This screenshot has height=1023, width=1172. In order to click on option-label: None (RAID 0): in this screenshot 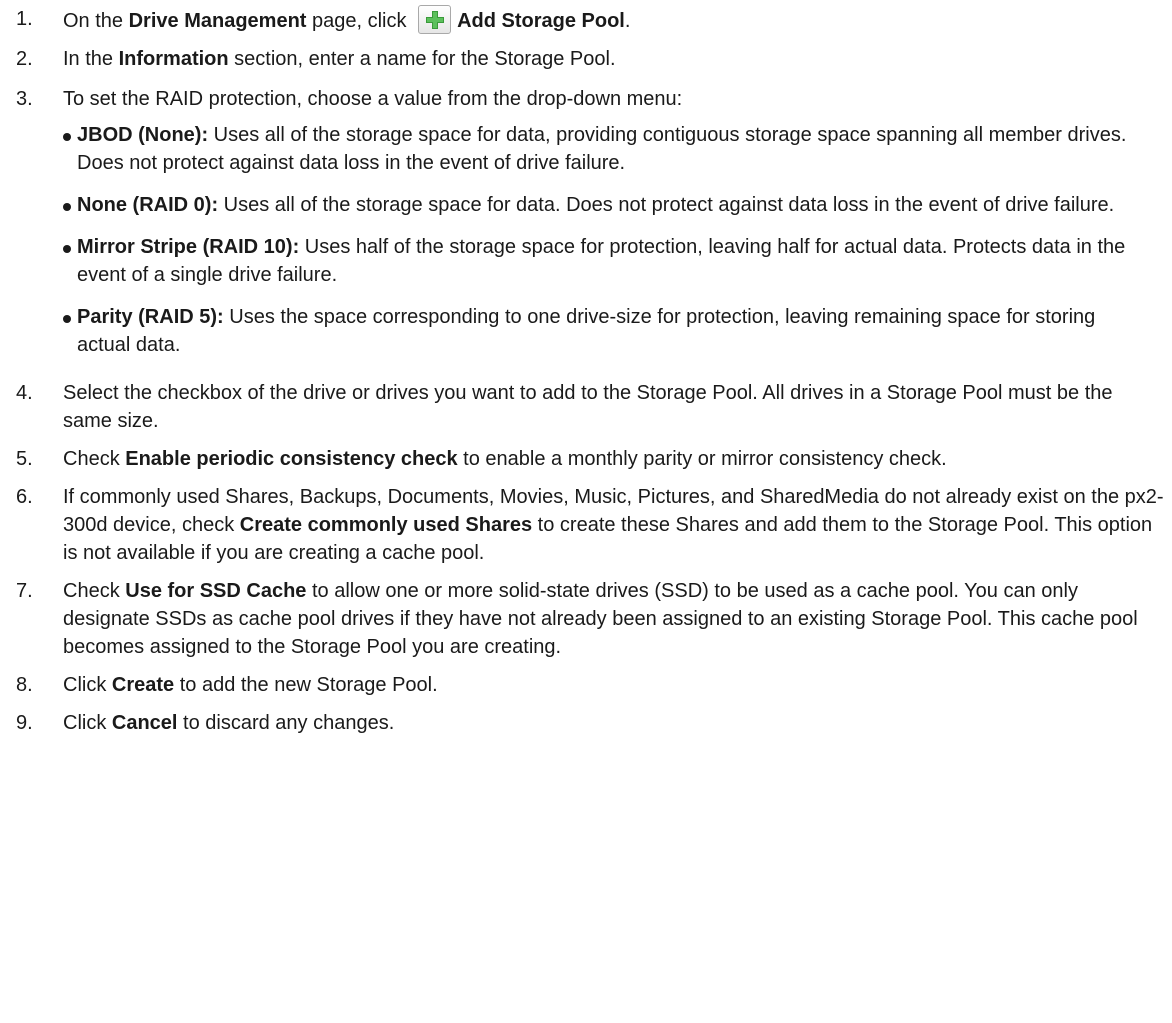, I will do `click(148, 205)`.